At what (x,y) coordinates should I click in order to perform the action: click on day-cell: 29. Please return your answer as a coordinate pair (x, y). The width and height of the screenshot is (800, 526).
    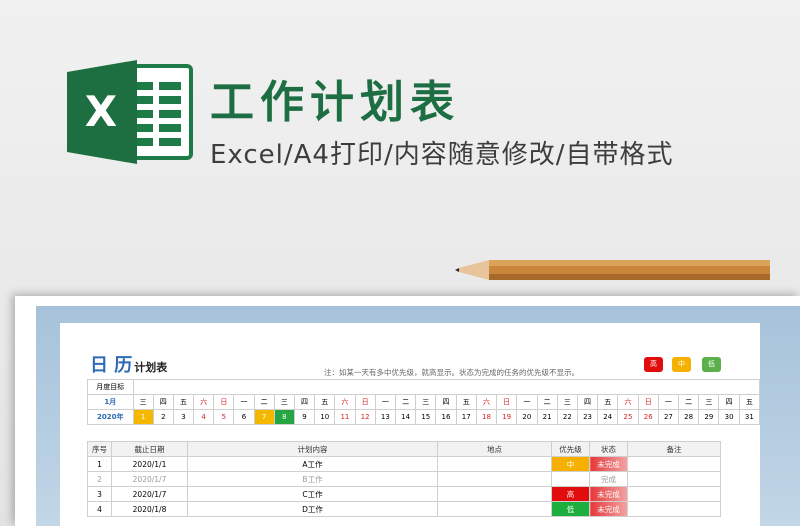
    Looking at the image, I should click on (709, 417).